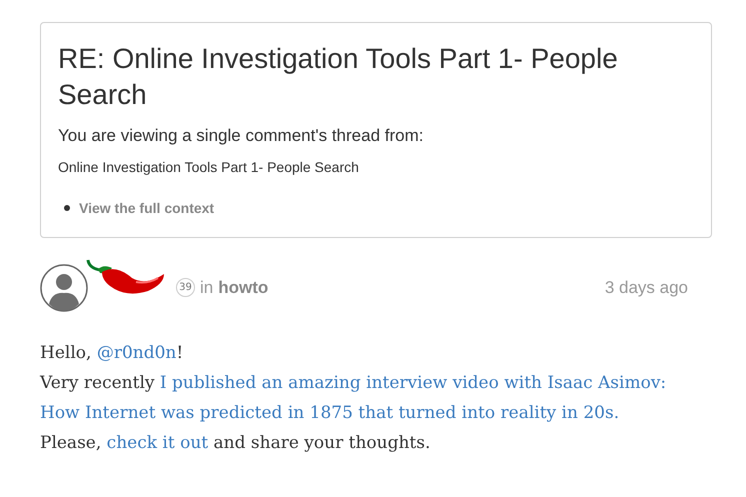 This screenshot has height=497, width=746. What do you see at coordinates (338, 77) in the screenshot?
I see `thread-title: RE: Online Investigation Tools Part 1- People Search` at bounding box center [338, 77].